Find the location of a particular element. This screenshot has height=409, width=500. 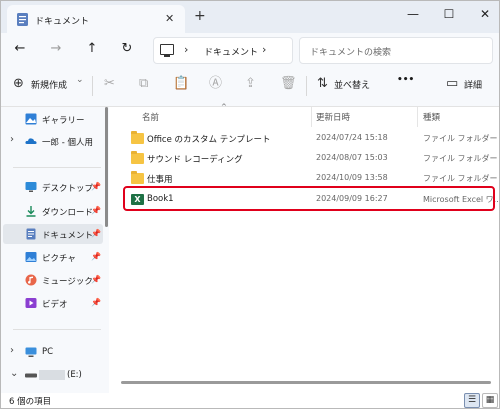

sidebar-item-pictures: ピクチャ 📌 is located at coordinates (53, 257).